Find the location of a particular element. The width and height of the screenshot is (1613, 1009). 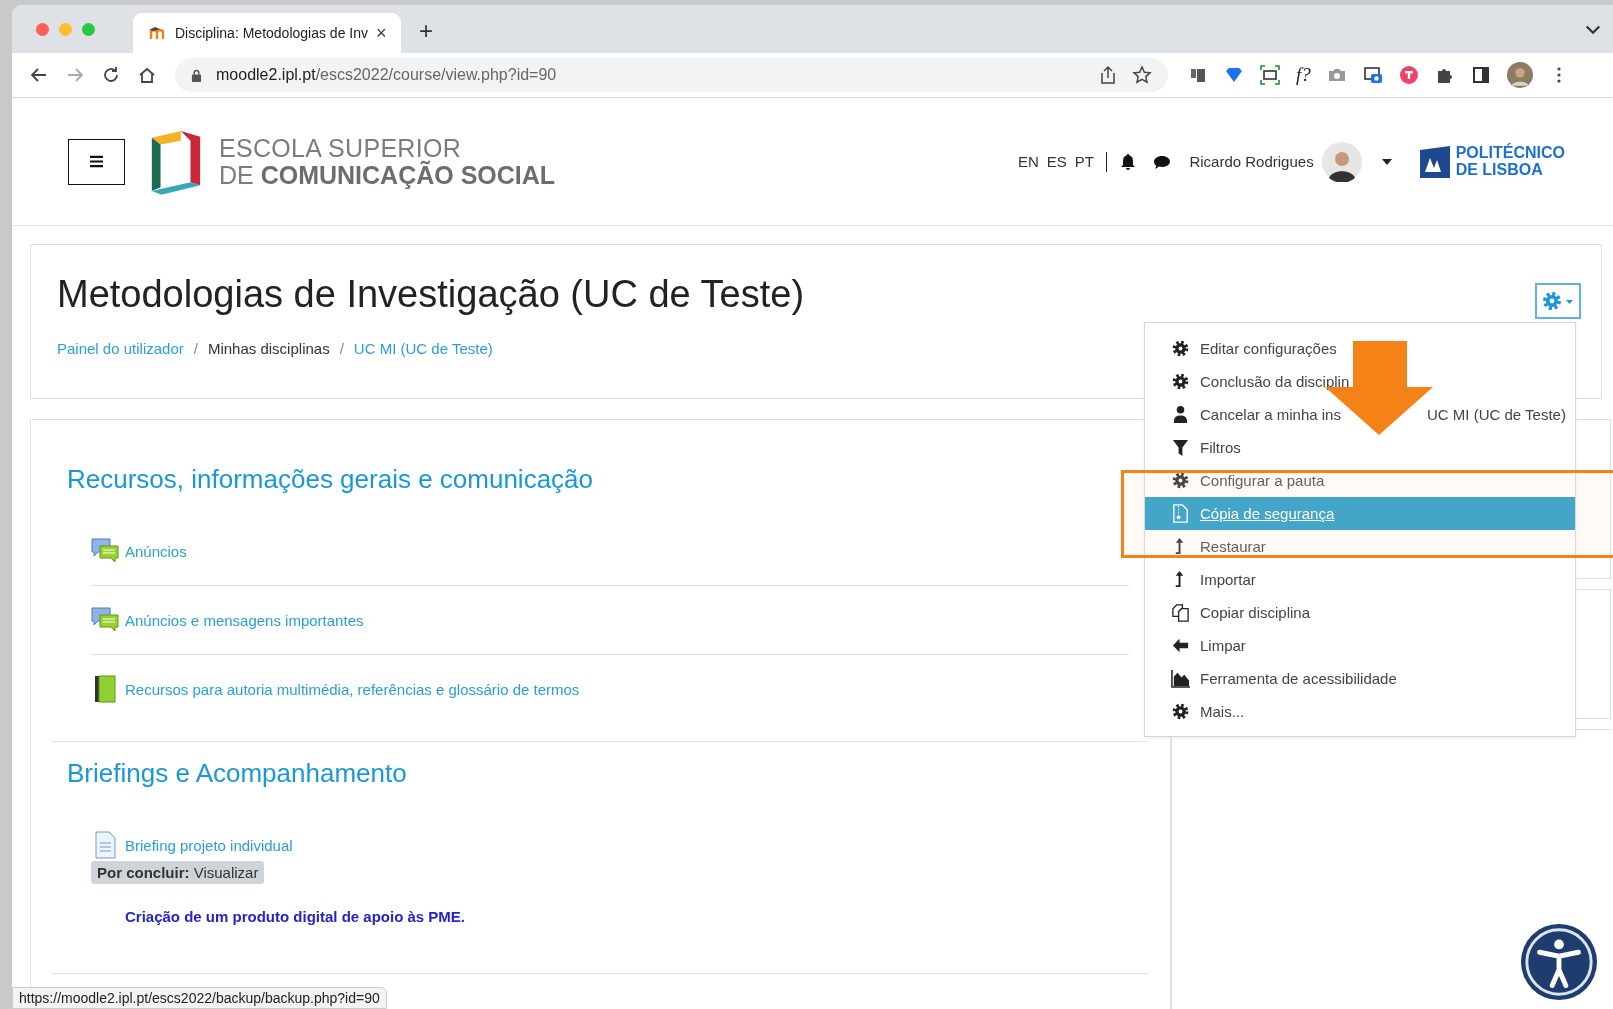

screen-camera-icon is located at coordinates (1372, 75).